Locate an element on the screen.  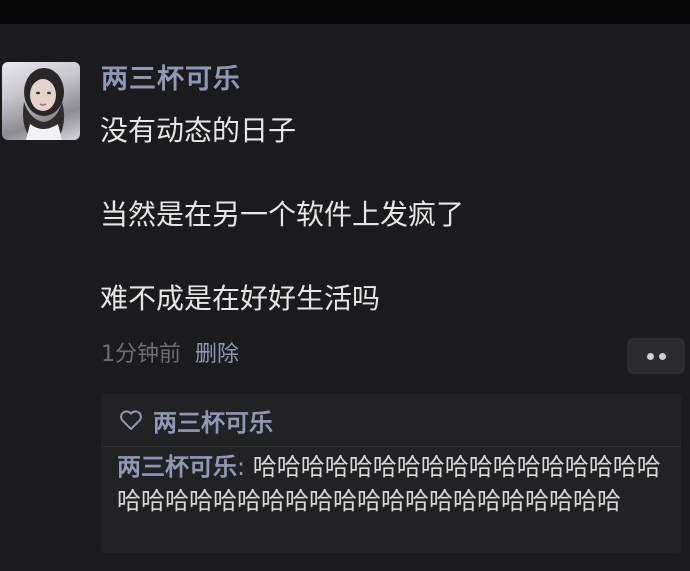
likes-row: 两三杯可乐 is located at coordinates (196, 420).